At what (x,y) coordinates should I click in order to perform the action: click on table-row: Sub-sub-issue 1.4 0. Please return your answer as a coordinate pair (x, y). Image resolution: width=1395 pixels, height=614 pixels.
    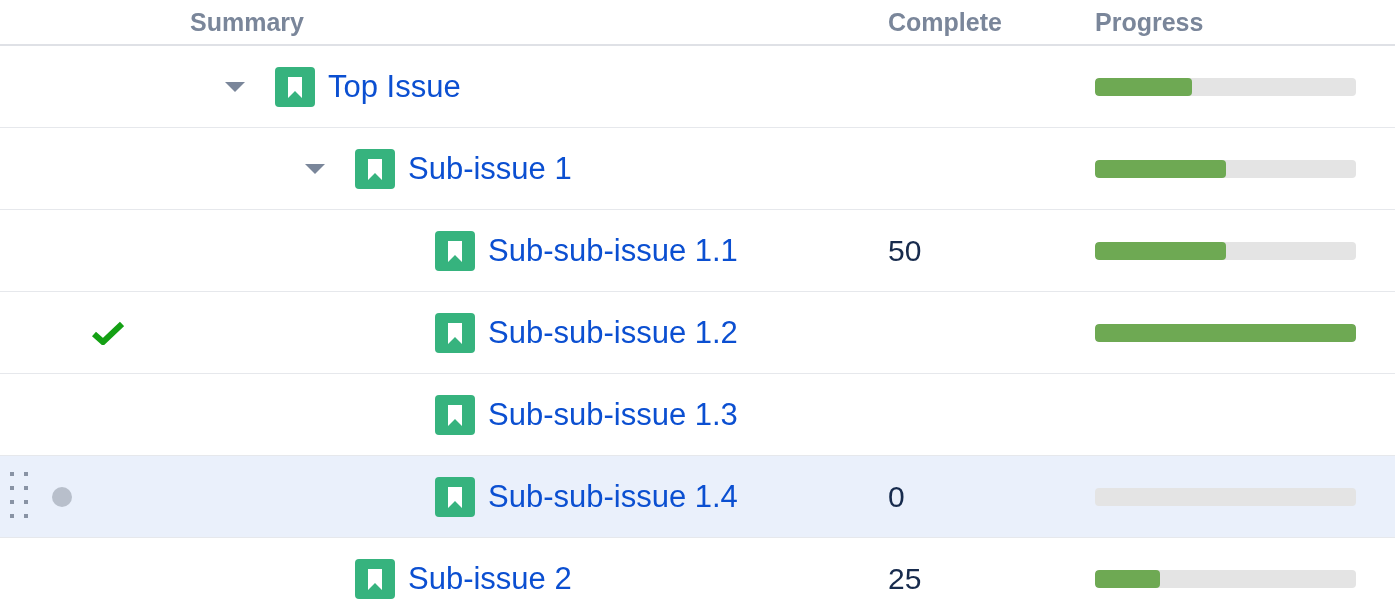
    Looking at the image, I should click on (697, 497).